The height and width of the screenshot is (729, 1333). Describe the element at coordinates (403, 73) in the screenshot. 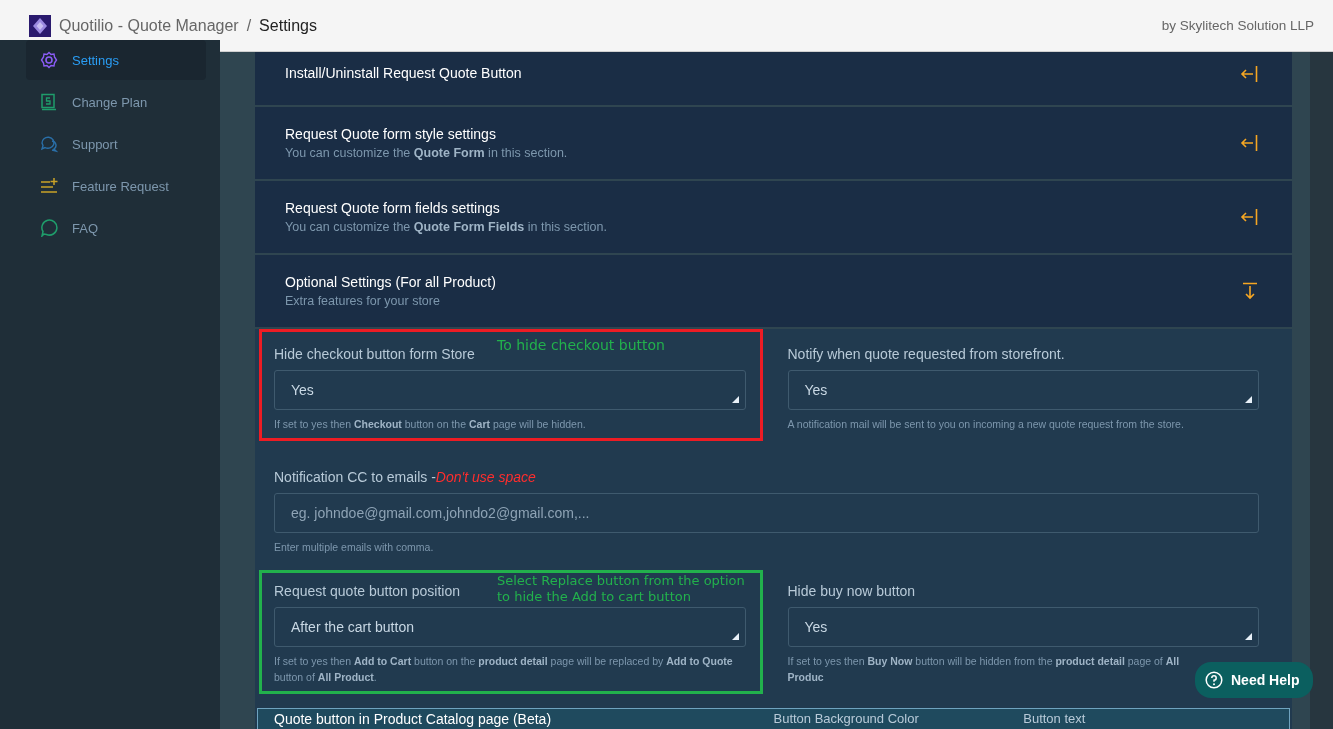

I see `section-title: Install/Uninstall Request Quote Button` at that location.